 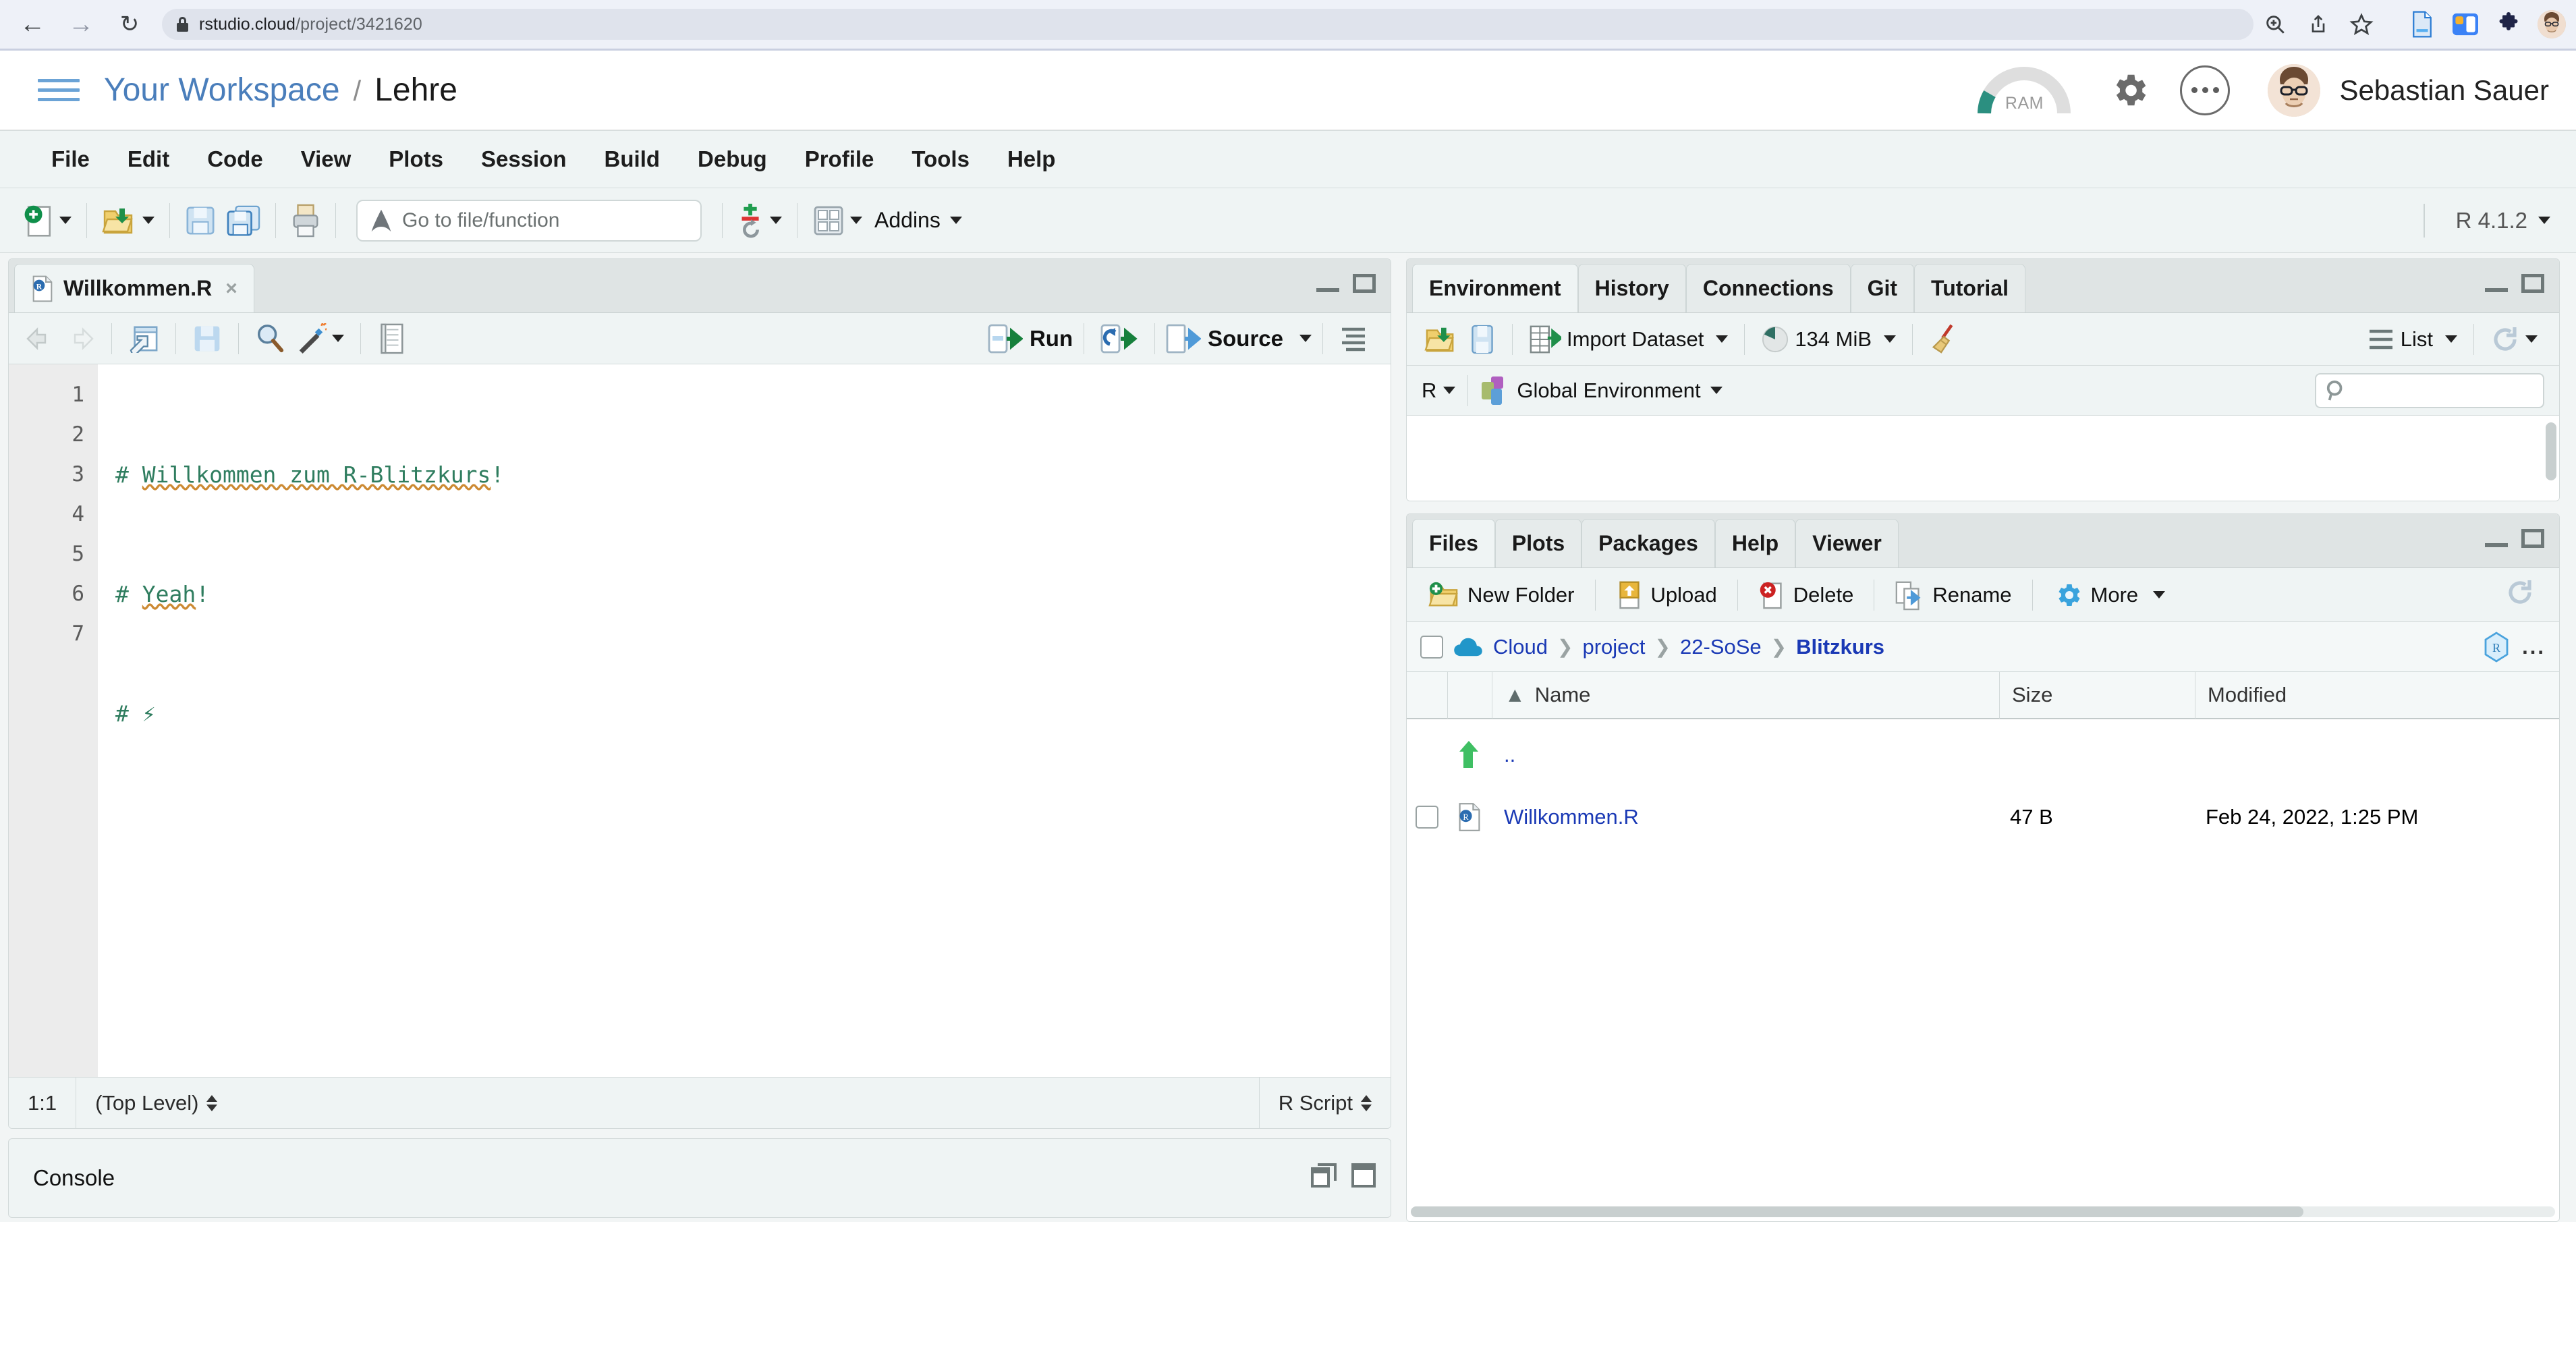 I want to click on profile-avatar-icon, so click(x=2551, y=25).